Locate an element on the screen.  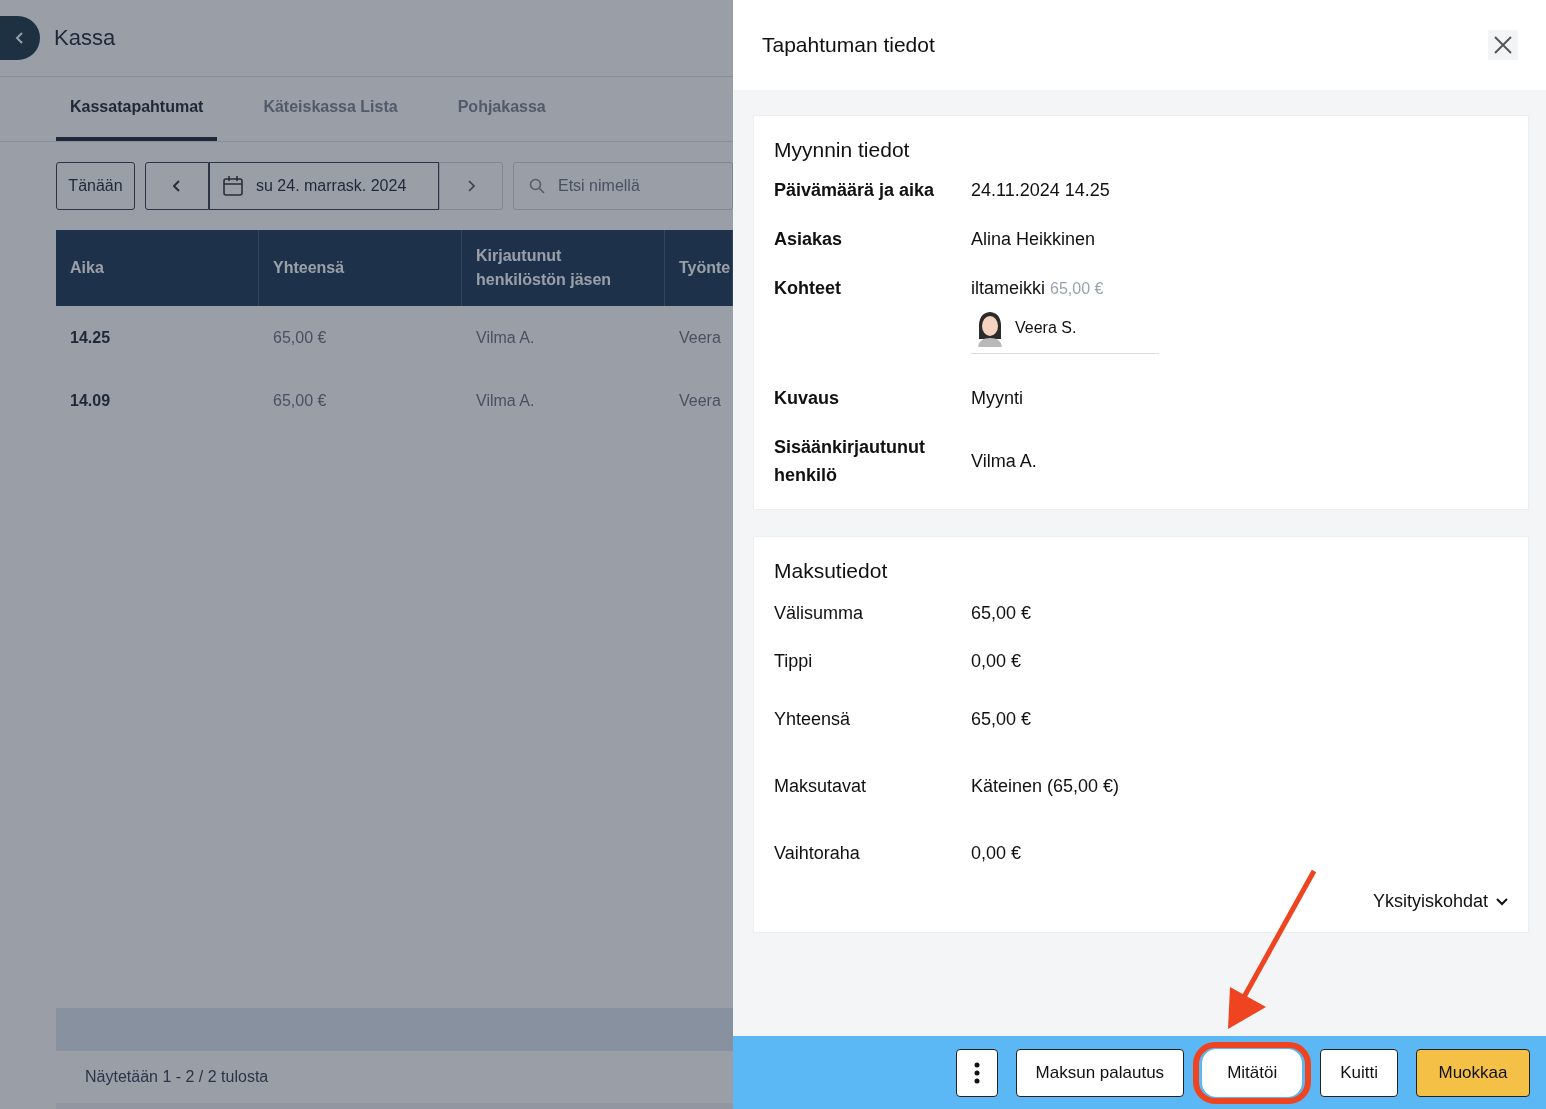
field-label: Sisäänkirjautunut henkilö is located at coordinates (850, 461).